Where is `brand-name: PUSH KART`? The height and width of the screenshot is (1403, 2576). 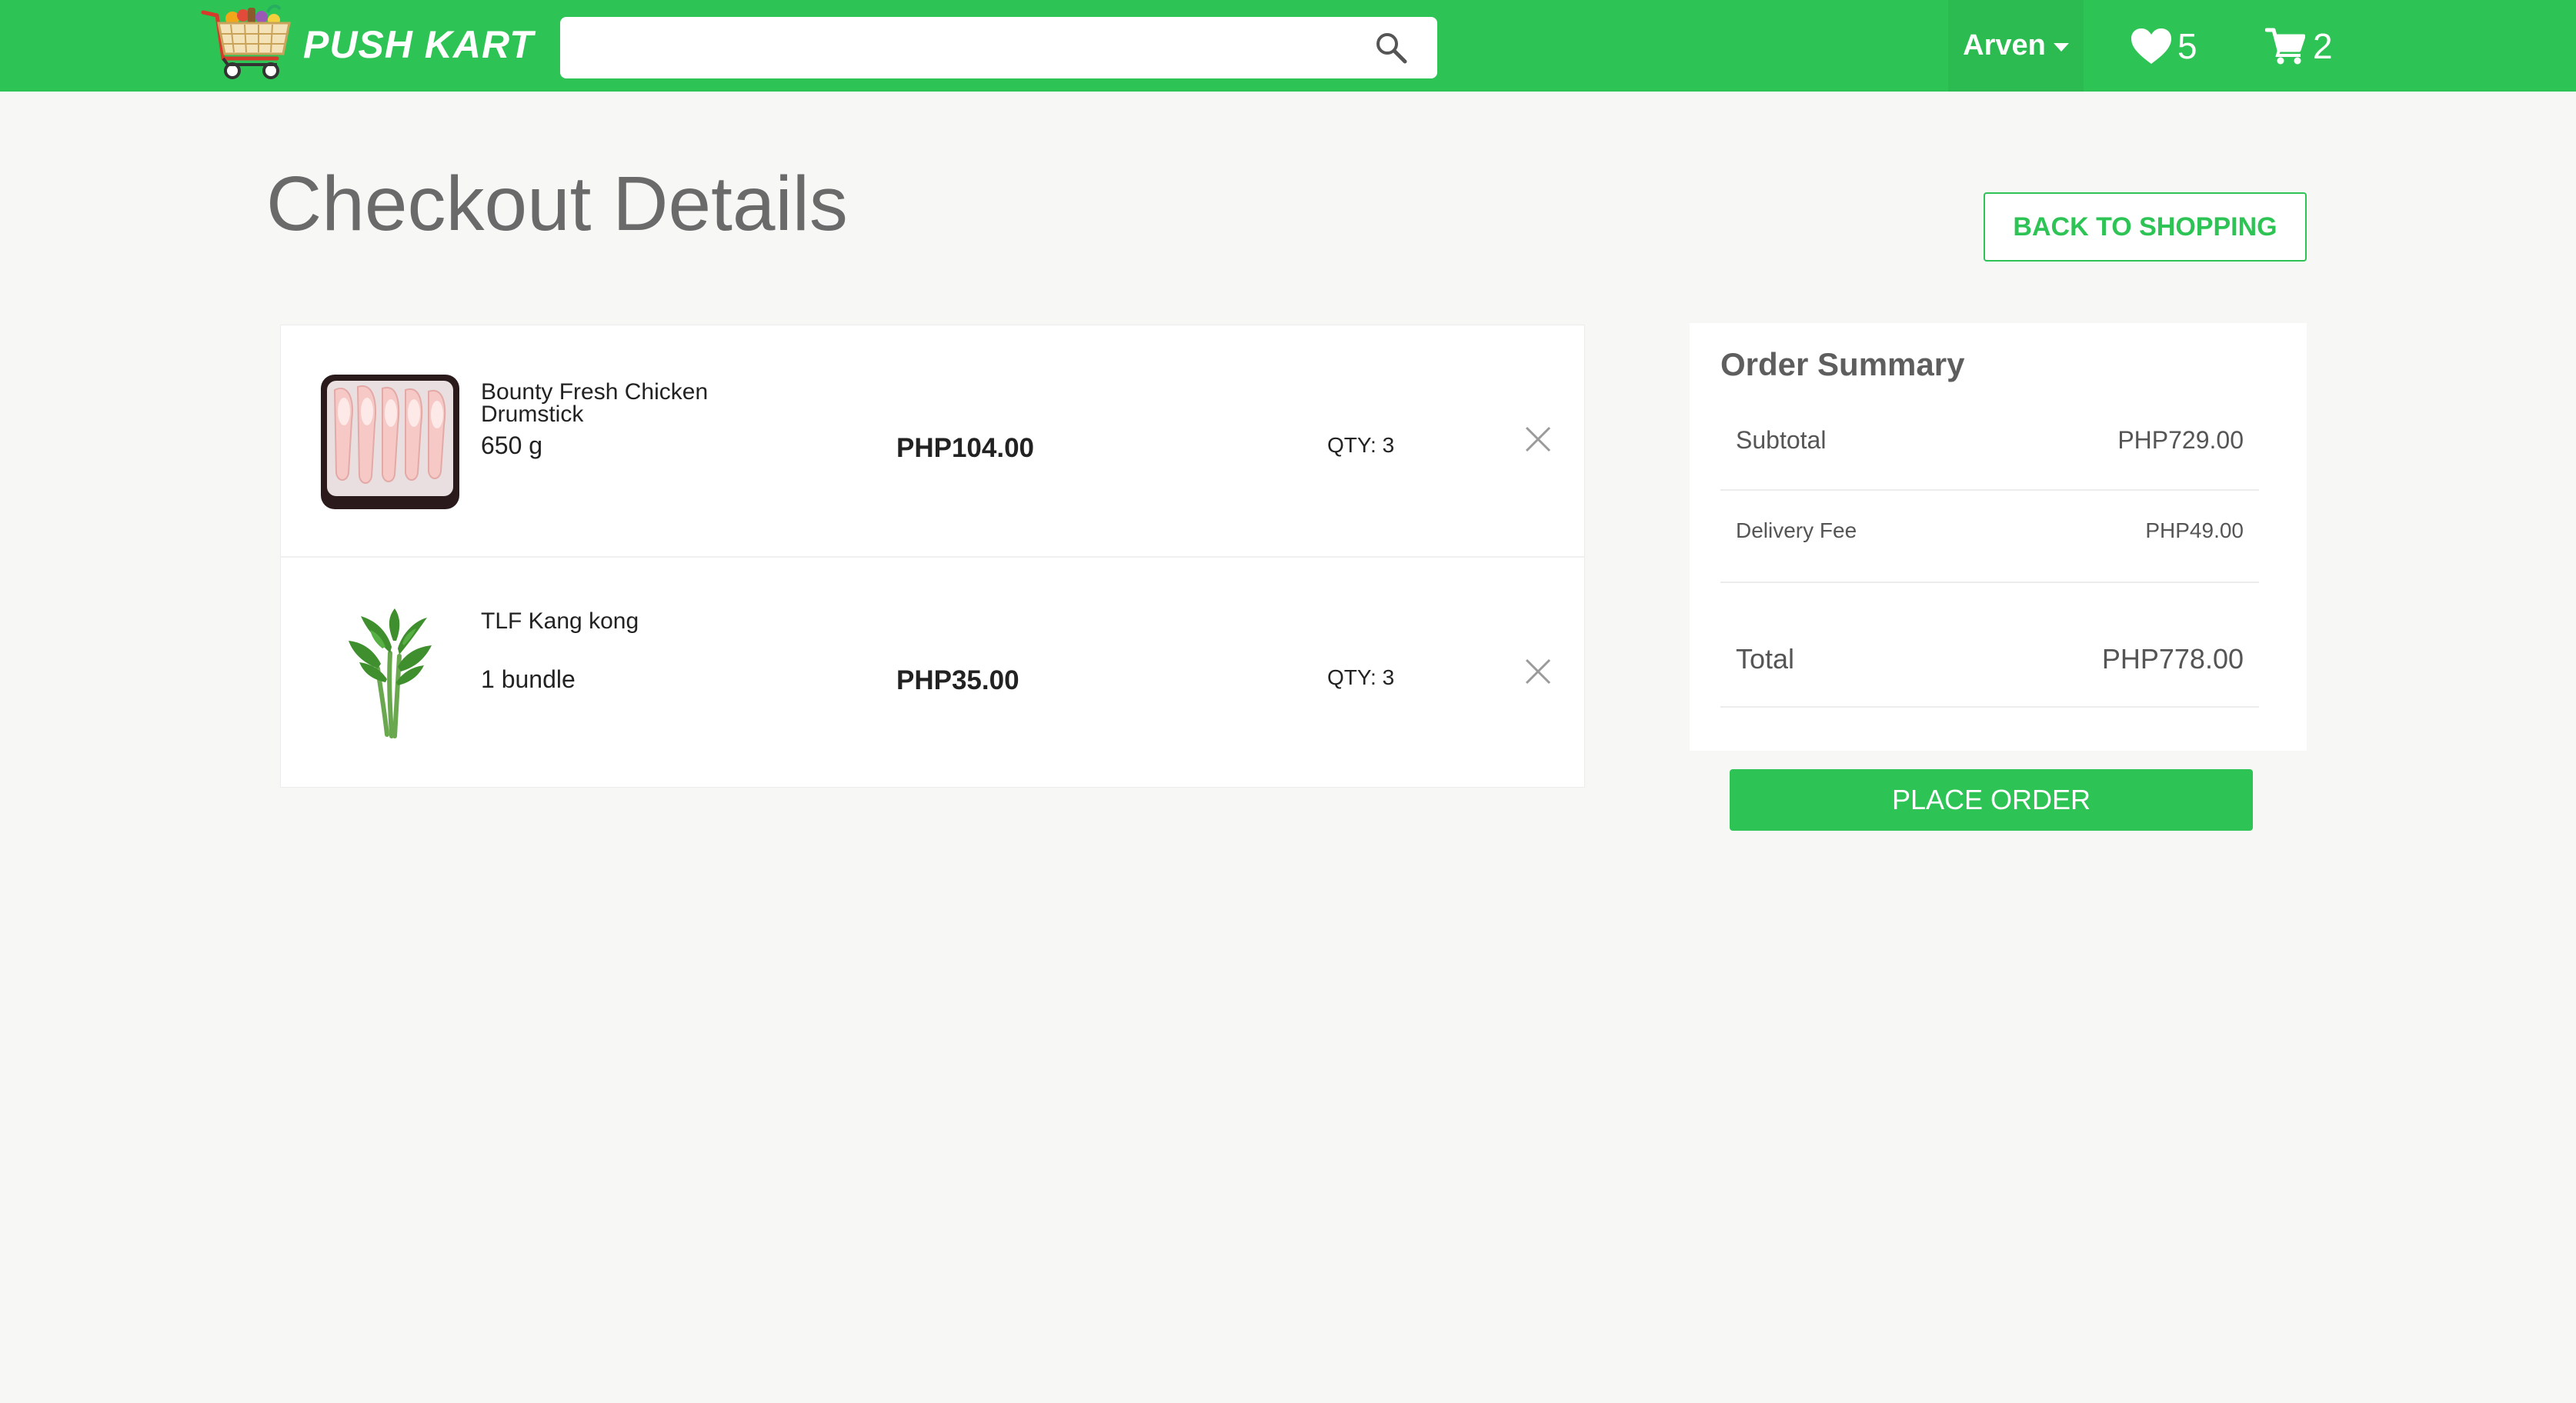 brand-name: PUSH KART is located at coordinates (418, 44).